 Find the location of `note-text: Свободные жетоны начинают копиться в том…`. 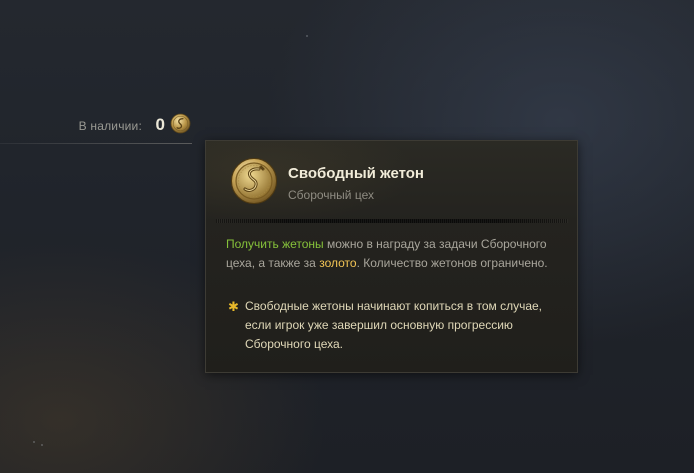

note-text: Свободные жетоны начинают копиться в том… is located at coordinates (394, 325).